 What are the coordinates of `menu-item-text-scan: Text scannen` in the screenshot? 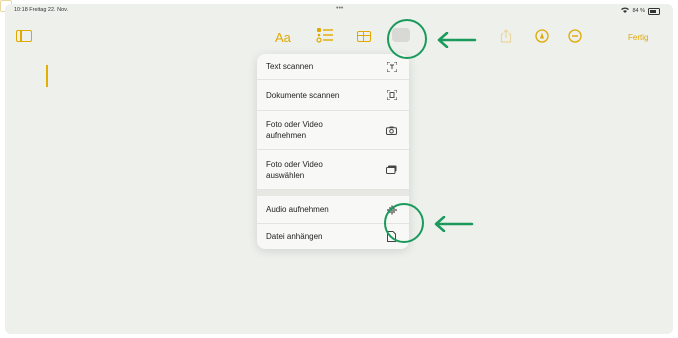 It's located at (333, 67).